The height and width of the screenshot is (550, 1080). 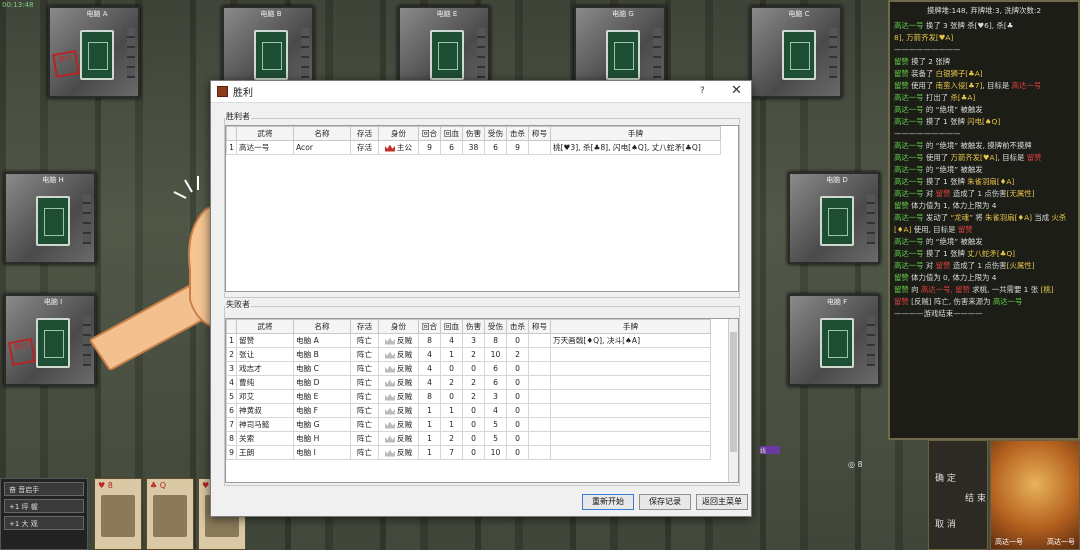 What do you see at coordinates (468, 340) in the screenshot?
I see `table-row: 1 留赞 电脑 A 阵亡 反贼 8 4 3 8 0 万天画戟[♦Q], 决斗[♠A]` at bounding box center [468, 340].